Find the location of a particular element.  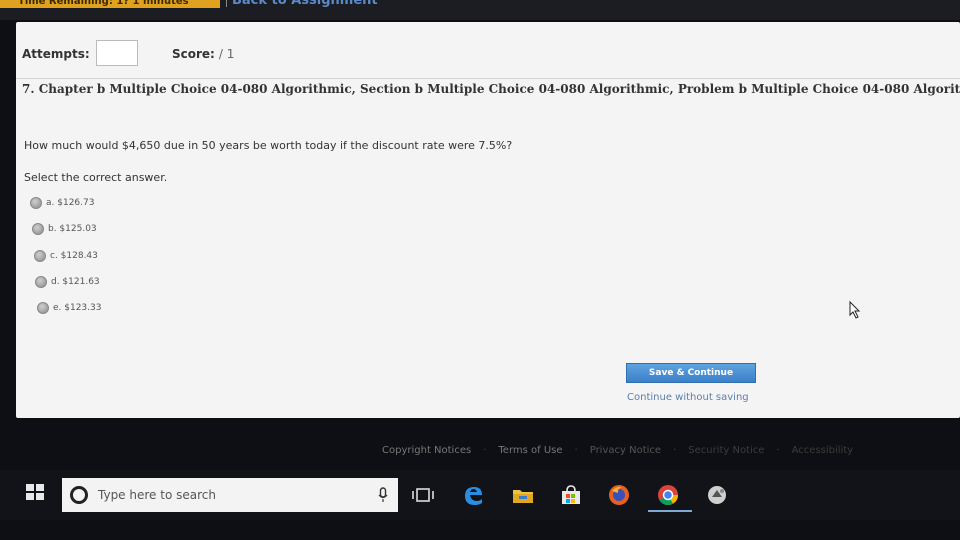

active-app-indicator is located at coordinates (670, 511).